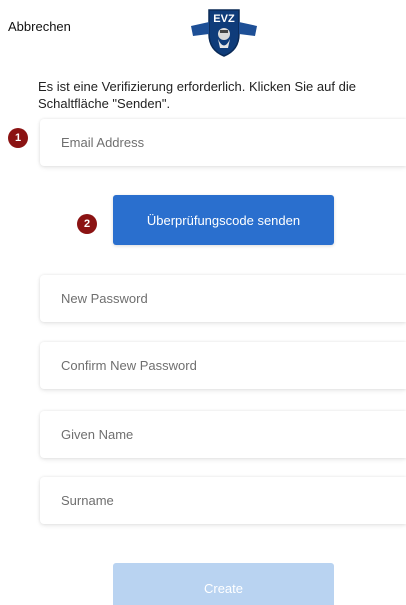 This screenshot has height=605, width=406. What do you see at coordinates (233, 298) in the screenshot?
I see `new-password-input` at bounding box center [233, 298].